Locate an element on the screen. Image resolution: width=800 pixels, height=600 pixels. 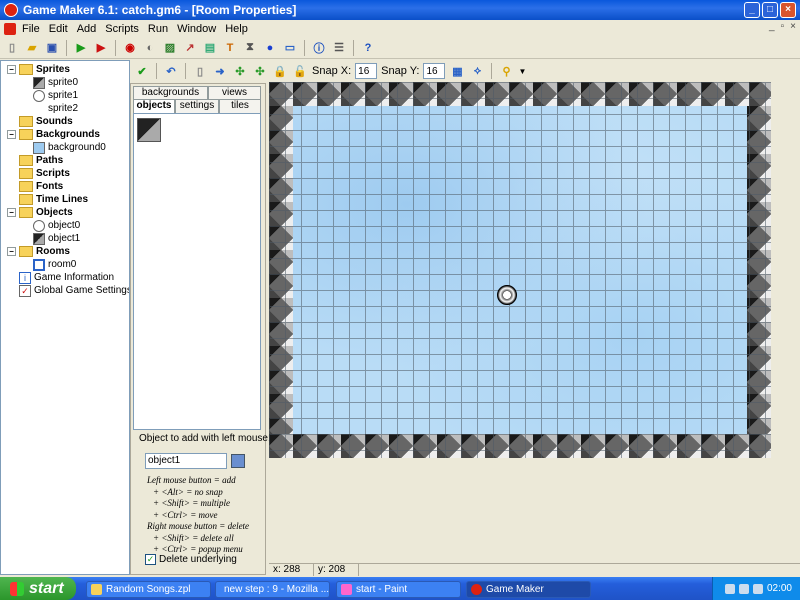
add-room-icon: ▭ is located at coordinates (290, 48).